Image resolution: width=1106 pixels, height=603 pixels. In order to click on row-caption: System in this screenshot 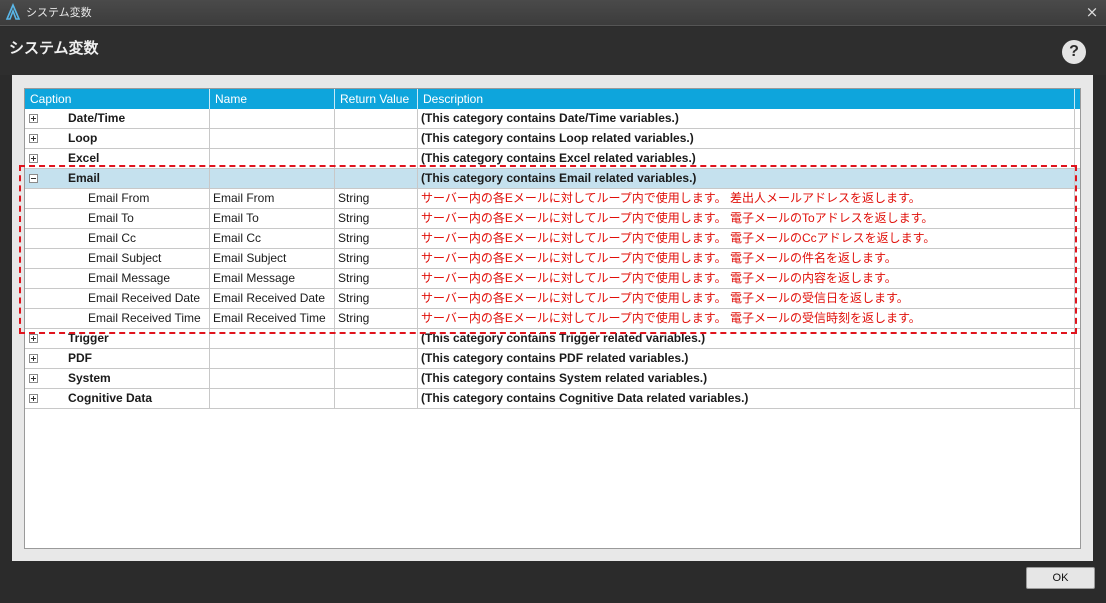, I will do `click(89, 378)`.